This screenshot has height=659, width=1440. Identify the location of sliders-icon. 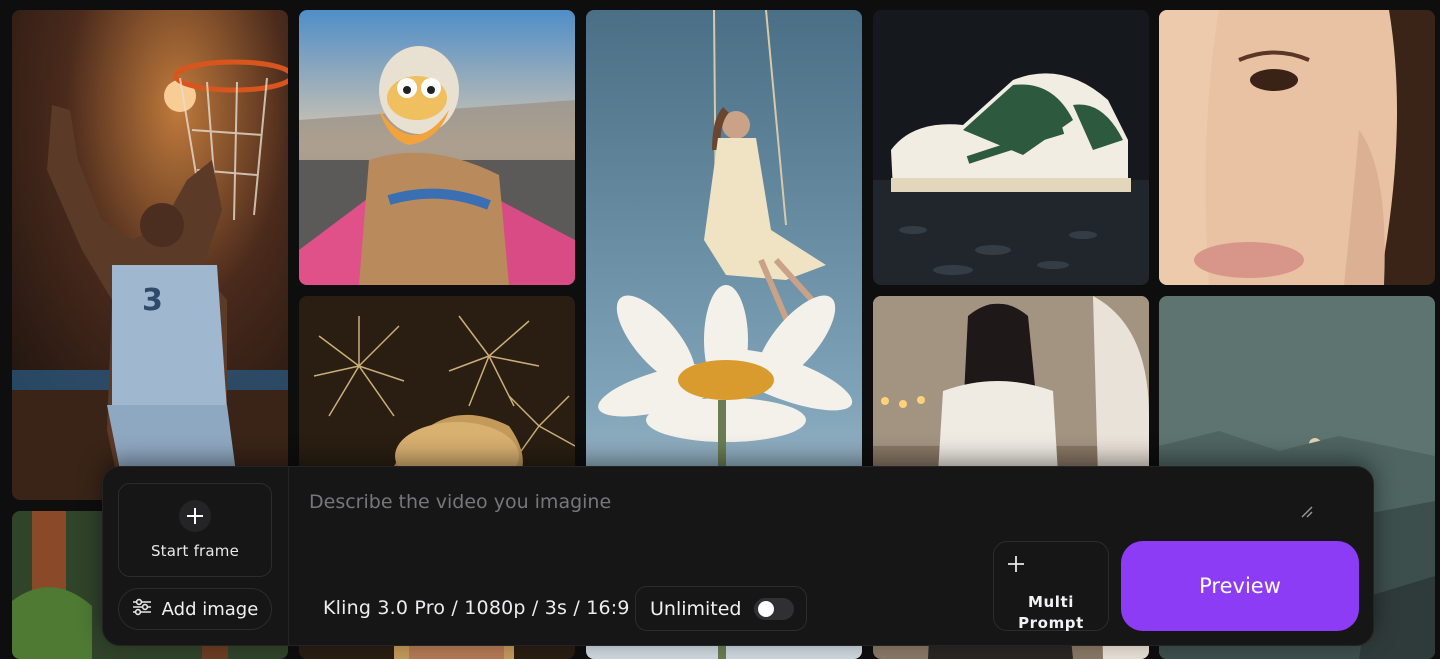
(142, 609).